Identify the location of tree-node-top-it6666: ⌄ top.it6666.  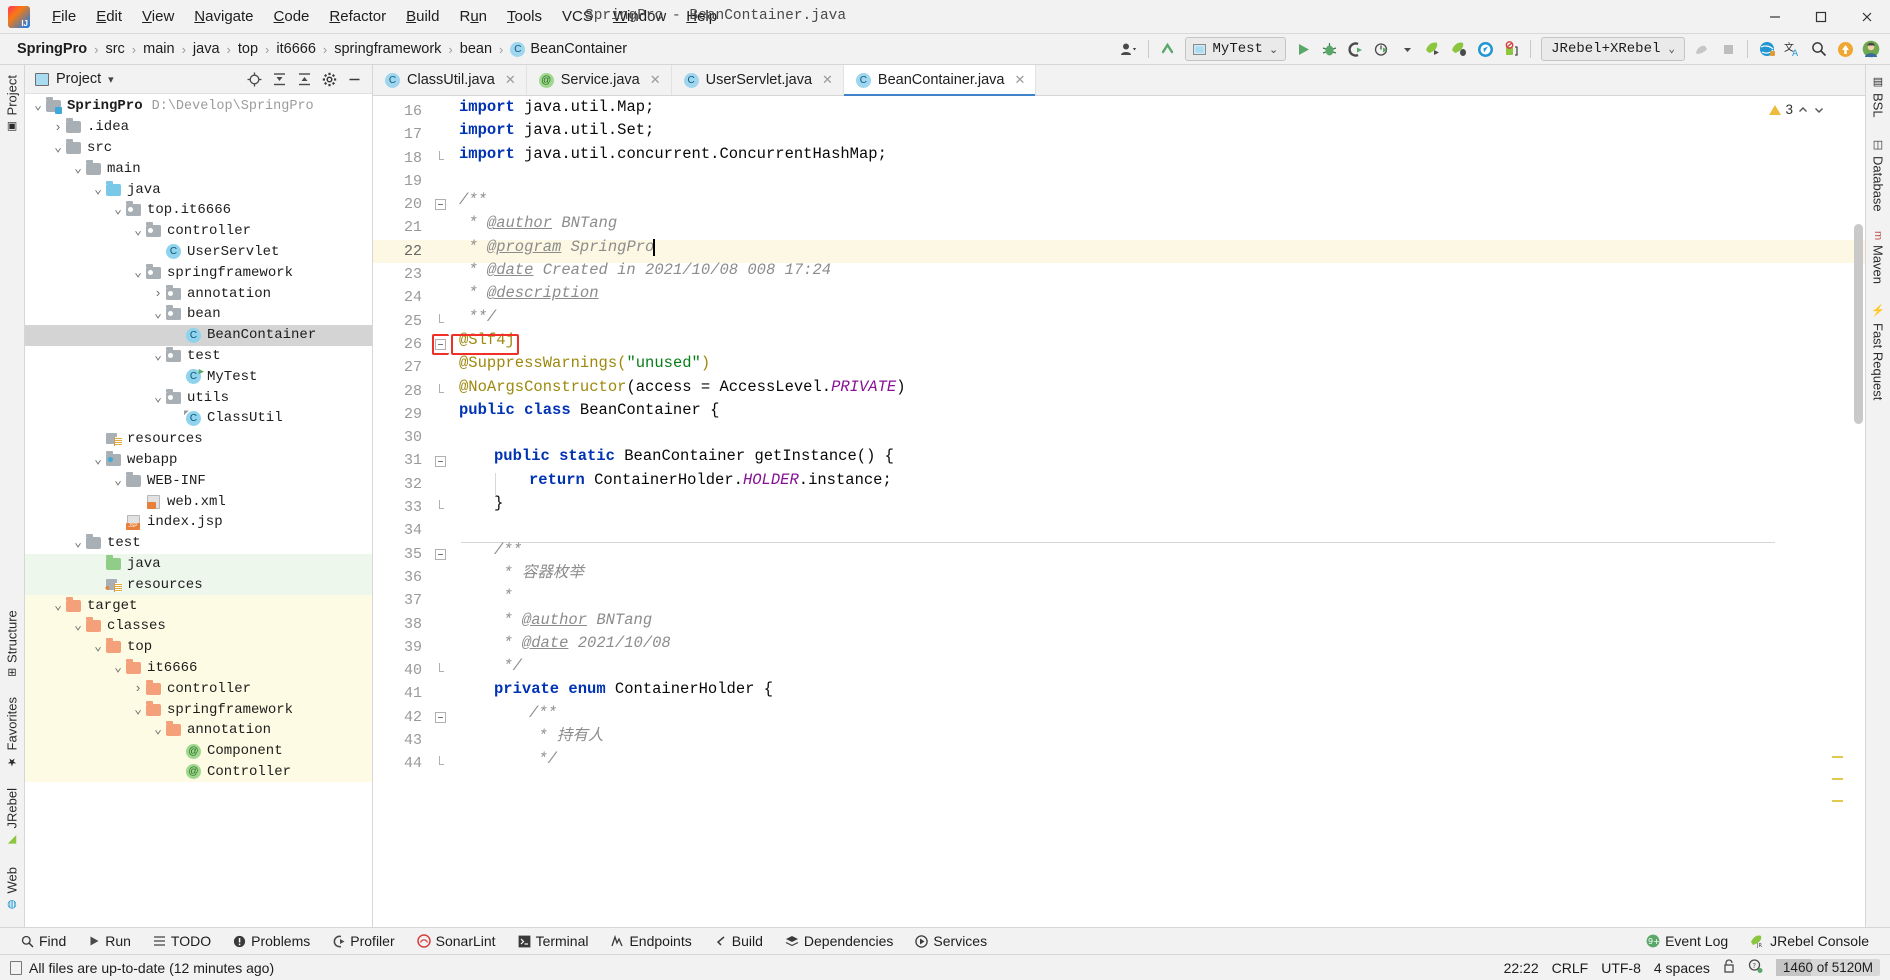
(198, 210).